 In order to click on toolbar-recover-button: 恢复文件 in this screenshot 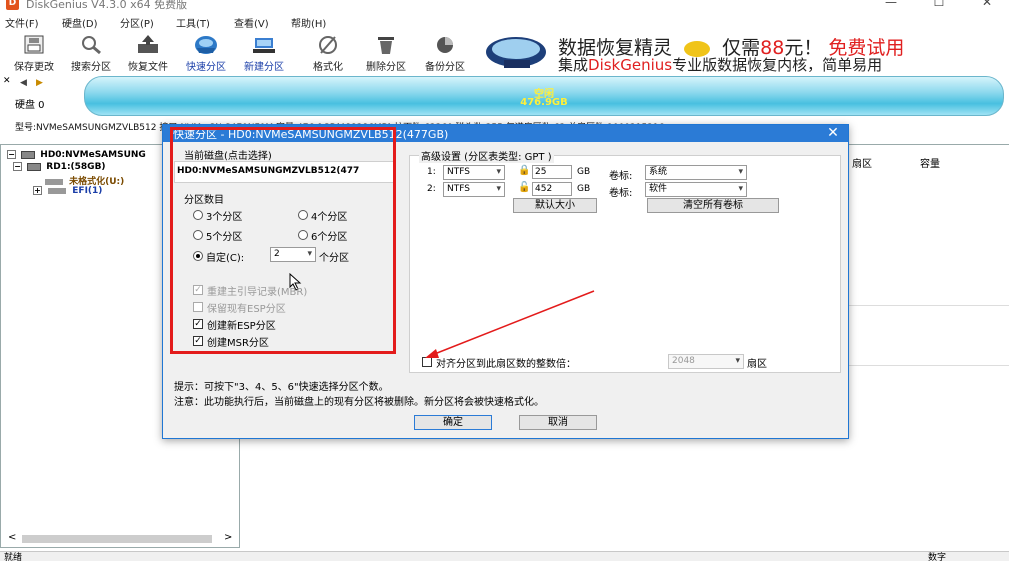, I will do `click(148, 52)`.